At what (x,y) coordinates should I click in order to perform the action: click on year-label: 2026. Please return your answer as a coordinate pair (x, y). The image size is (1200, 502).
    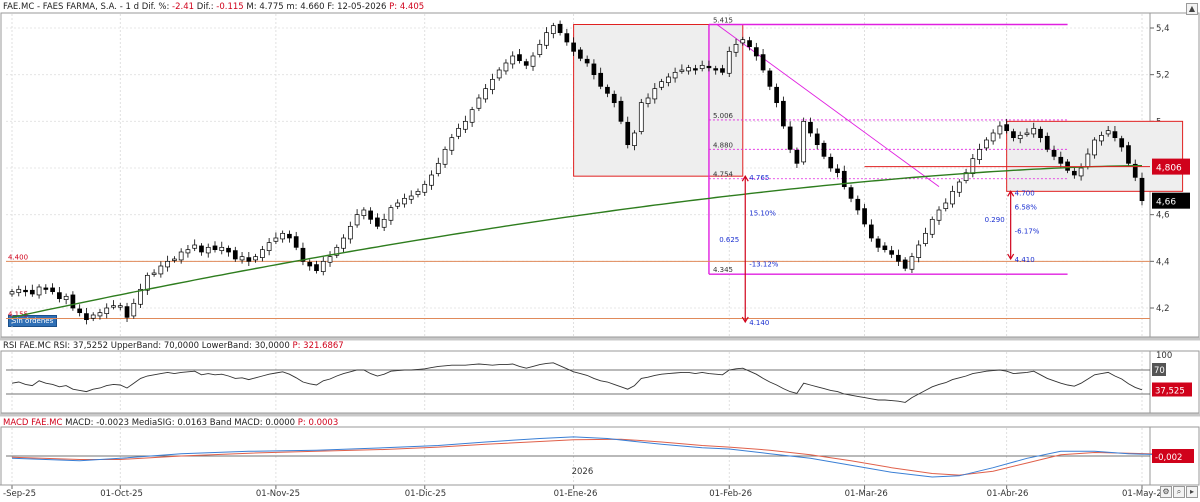
    Looking at the image, I should click on (583, 472).